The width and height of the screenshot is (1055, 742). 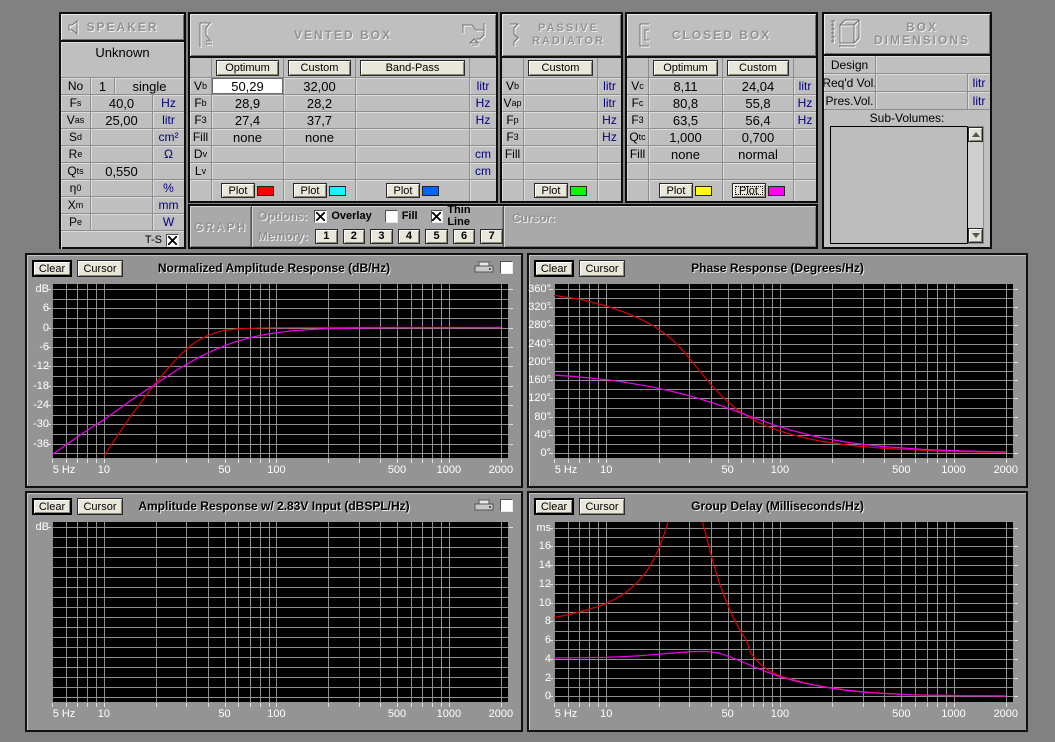 I want to click on plot-cell: Plot, so click(x=320, y=190).